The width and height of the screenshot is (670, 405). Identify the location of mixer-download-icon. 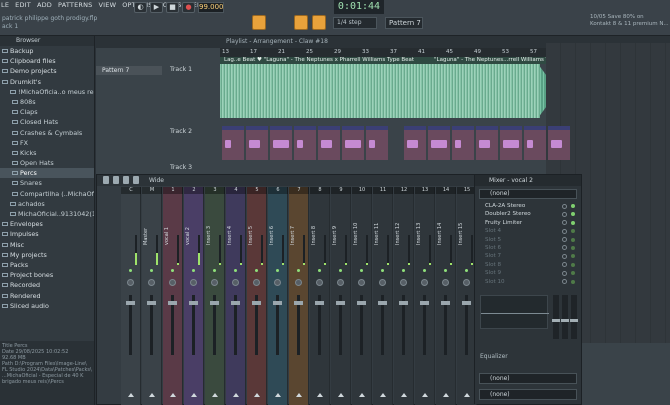
(126, 180).